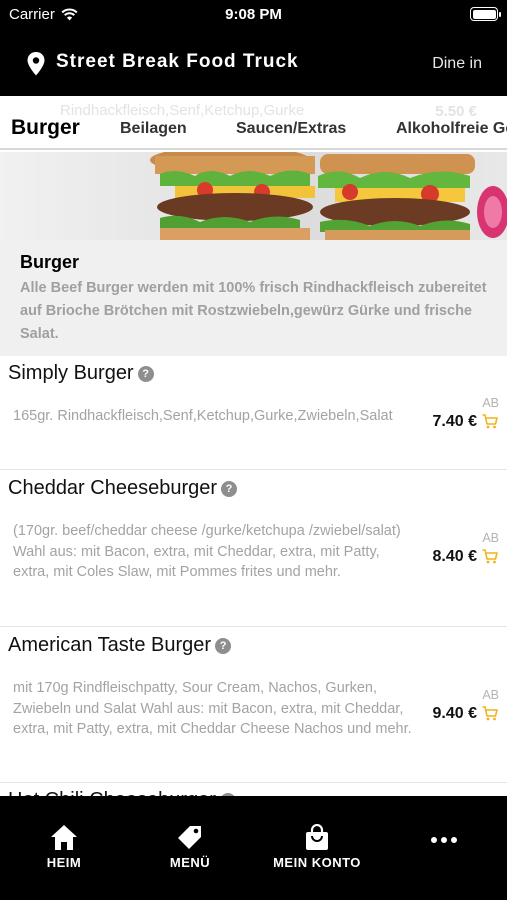  I want to click on product-name: Cheddar Cheeseburger, so click(113, 488).